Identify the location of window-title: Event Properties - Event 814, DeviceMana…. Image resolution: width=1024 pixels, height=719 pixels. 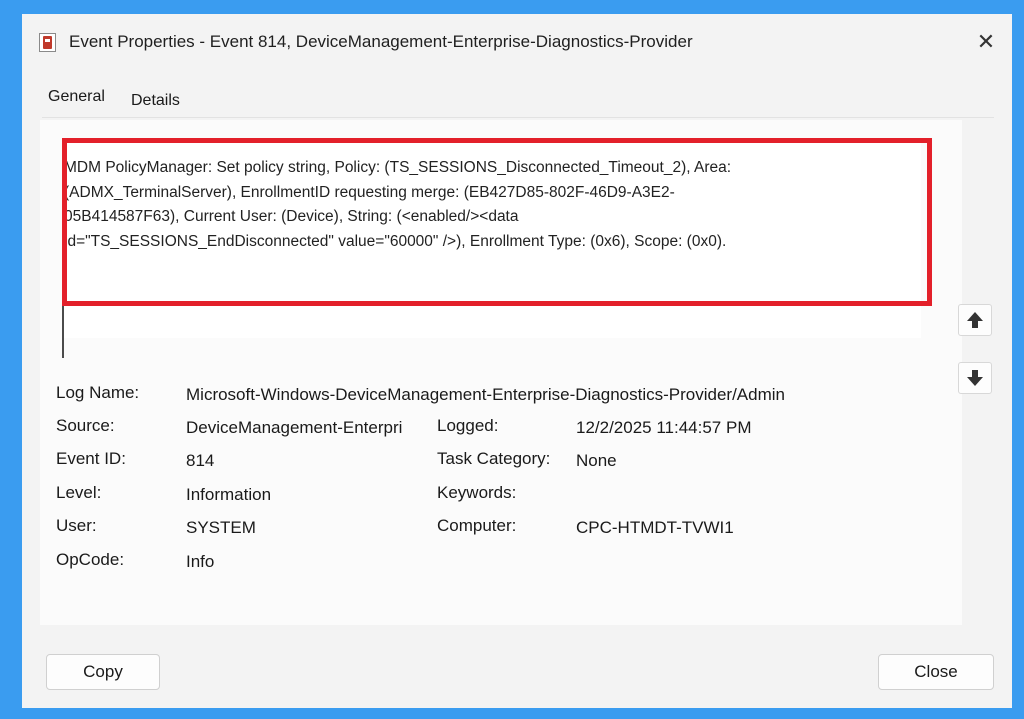
(381, 41).